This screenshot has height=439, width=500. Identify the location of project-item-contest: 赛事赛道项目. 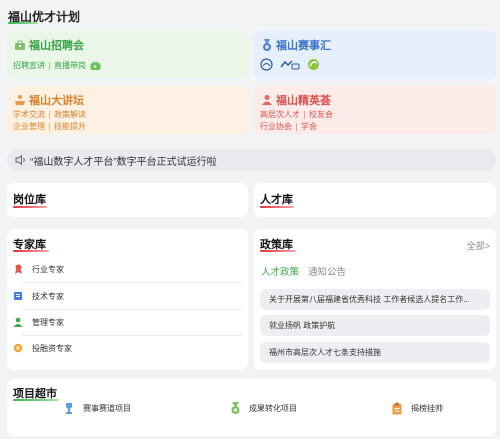
(96, 408).